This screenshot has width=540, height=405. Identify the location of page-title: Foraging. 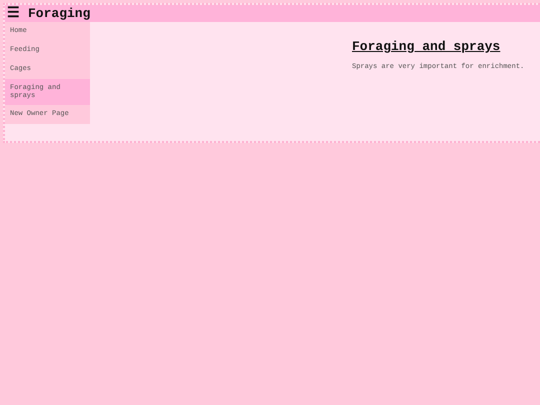
(59, 13).